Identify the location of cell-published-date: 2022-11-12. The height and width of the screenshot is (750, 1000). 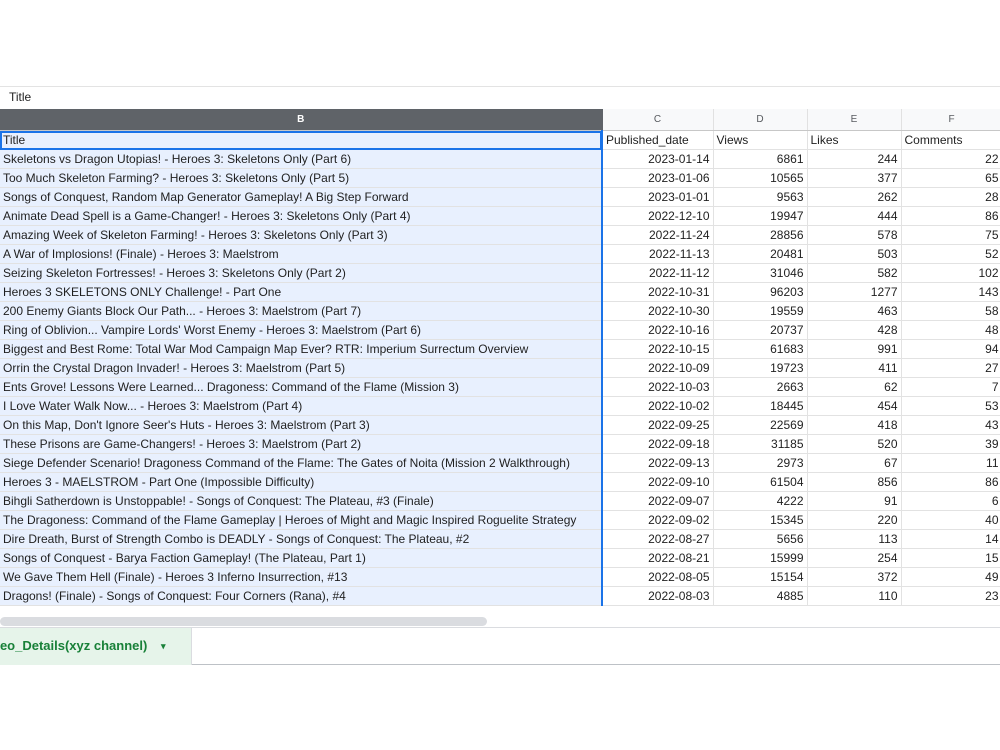
(658, 273).